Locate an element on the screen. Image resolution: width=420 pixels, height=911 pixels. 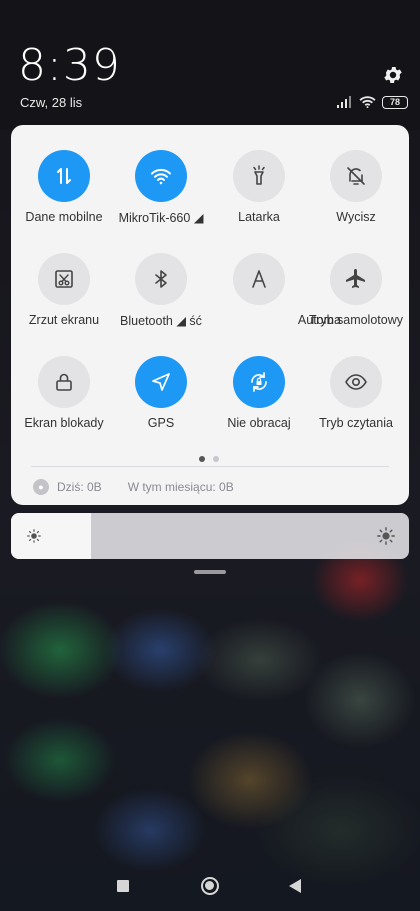
tile-label: Wycisz is located at coordinates (356, 217).